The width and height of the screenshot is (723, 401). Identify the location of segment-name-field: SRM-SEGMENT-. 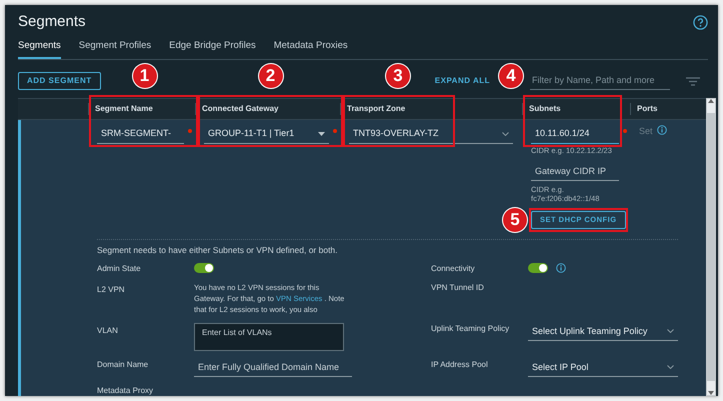
(140, 134).